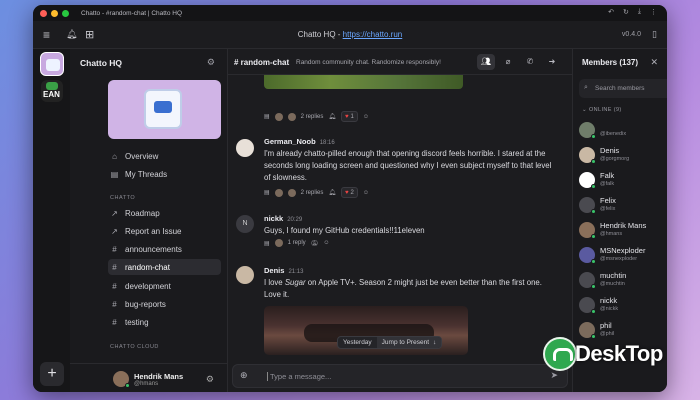 This screenshot has width=700, height=400. I want to click on document-icon: ▯, so click(654, 34).